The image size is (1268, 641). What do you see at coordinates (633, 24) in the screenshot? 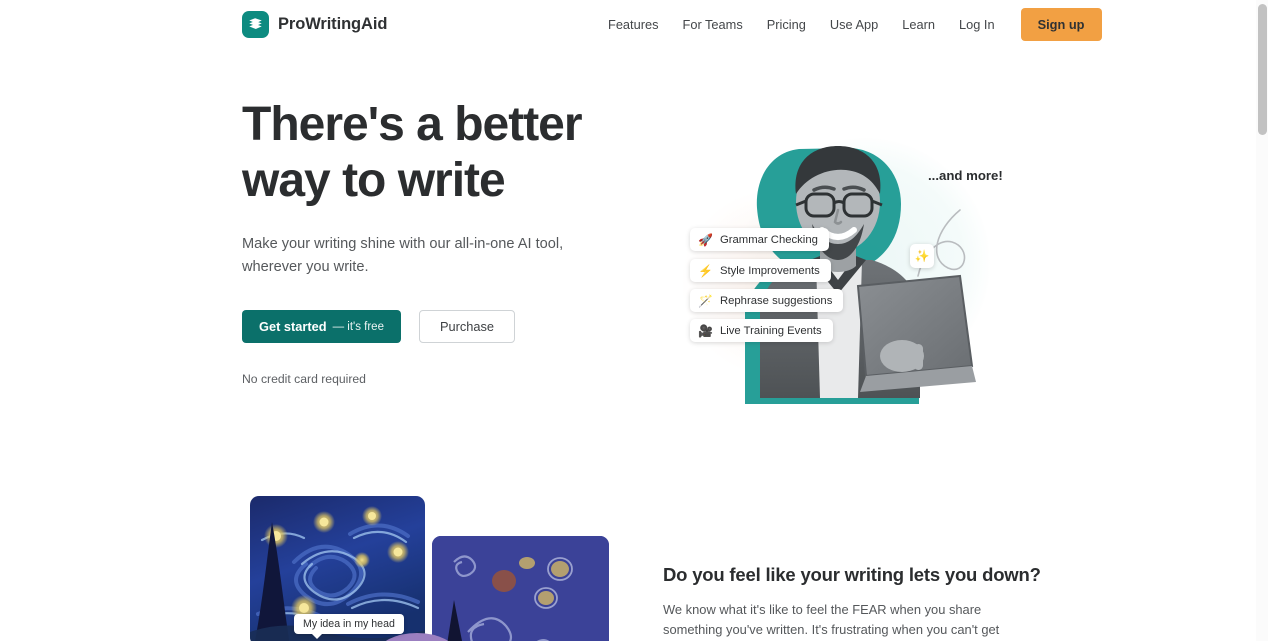
I see `nav-link-features: Features` at bounding box center [633, 24].